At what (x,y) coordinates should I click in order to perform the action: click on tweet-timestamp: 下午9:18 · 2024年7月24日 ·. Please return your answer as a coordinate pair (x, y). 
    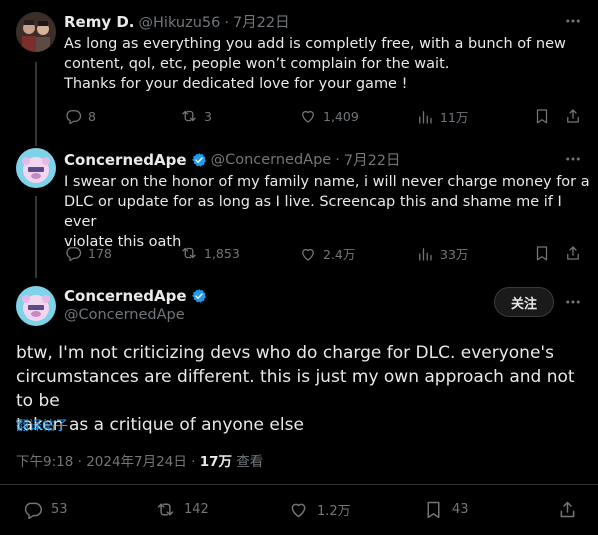
    Looking at the image, I should click on (108, 462).